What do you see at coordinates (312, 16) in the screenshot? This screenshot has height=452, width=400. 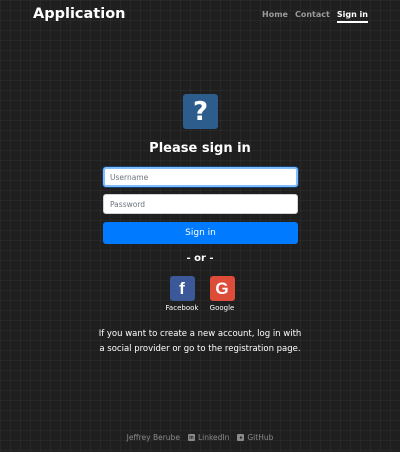 I see `nav-contact-link: Contact` at bounding box center [312, 16].